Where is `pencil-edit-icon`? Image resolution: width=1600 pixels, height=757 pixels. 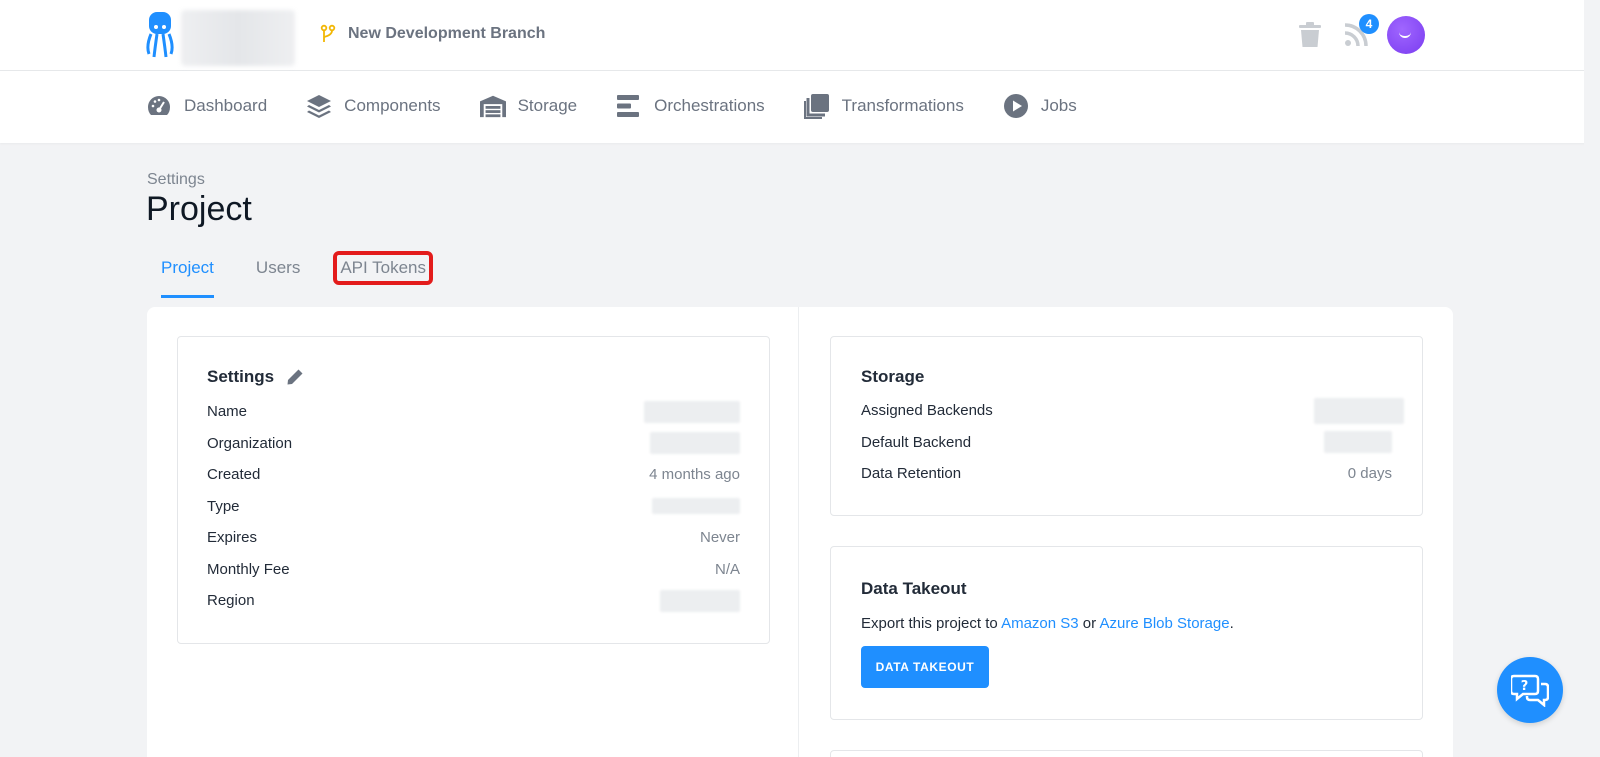
pencil-edit-icon is located at coordinates (295, 377).